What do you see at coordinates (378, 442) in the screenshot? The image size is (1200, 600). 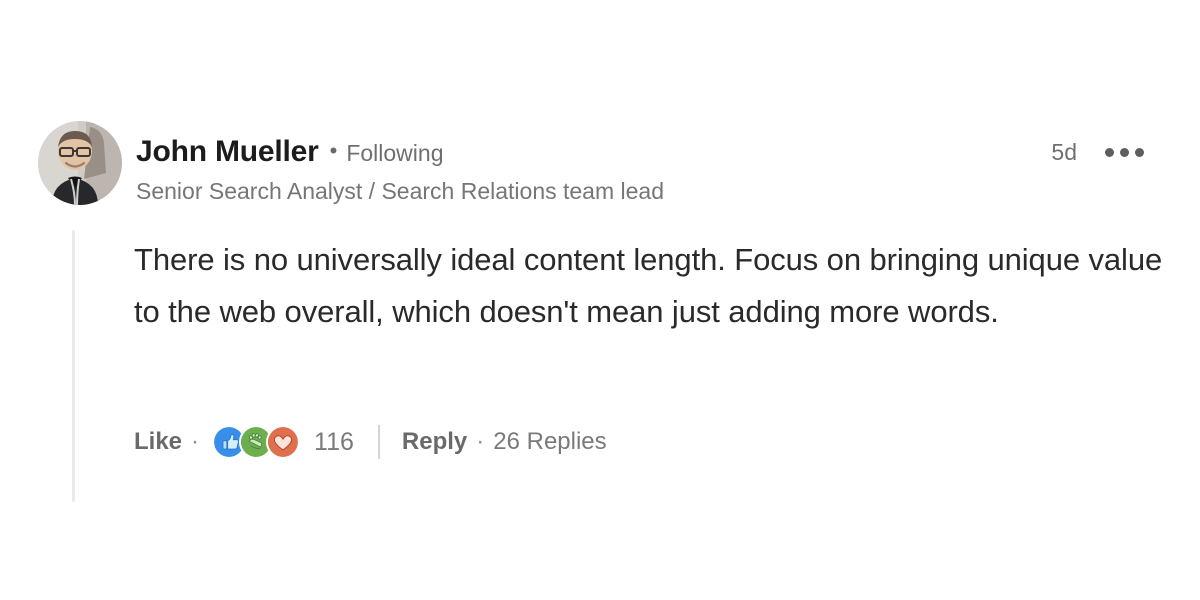 I see `action-divider` at bounding box center [378, 442].